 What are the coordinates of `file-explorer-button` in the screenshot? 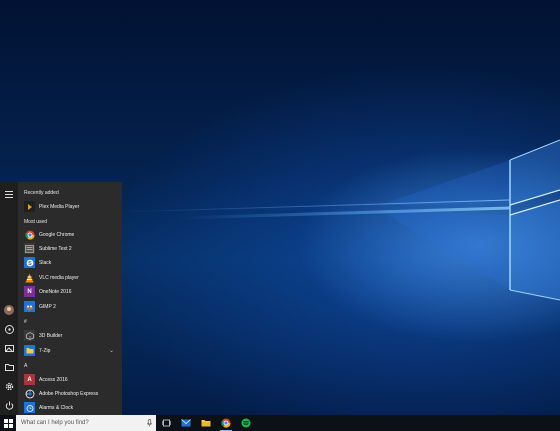 It's located at (9, 367).